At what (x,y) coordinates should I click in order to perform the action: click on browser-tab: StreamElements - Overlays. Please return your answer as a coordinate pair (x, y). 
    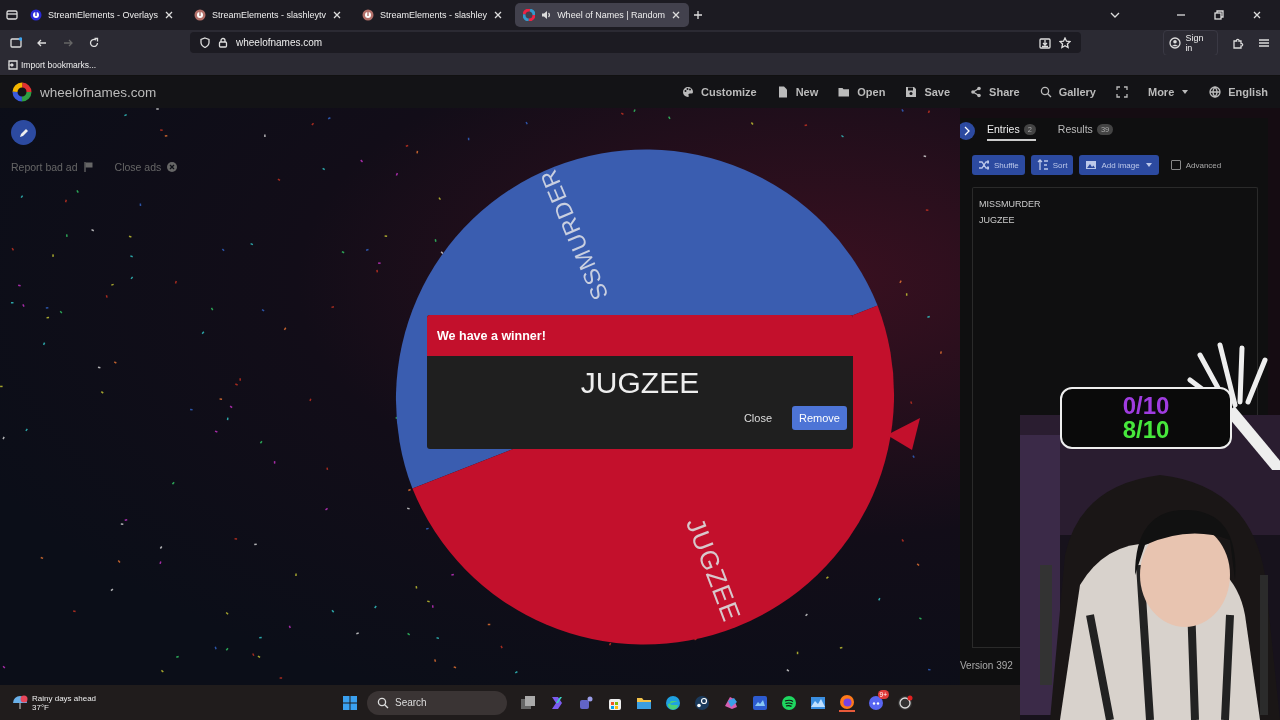
    Looking at the image, I should click on (102, 15).